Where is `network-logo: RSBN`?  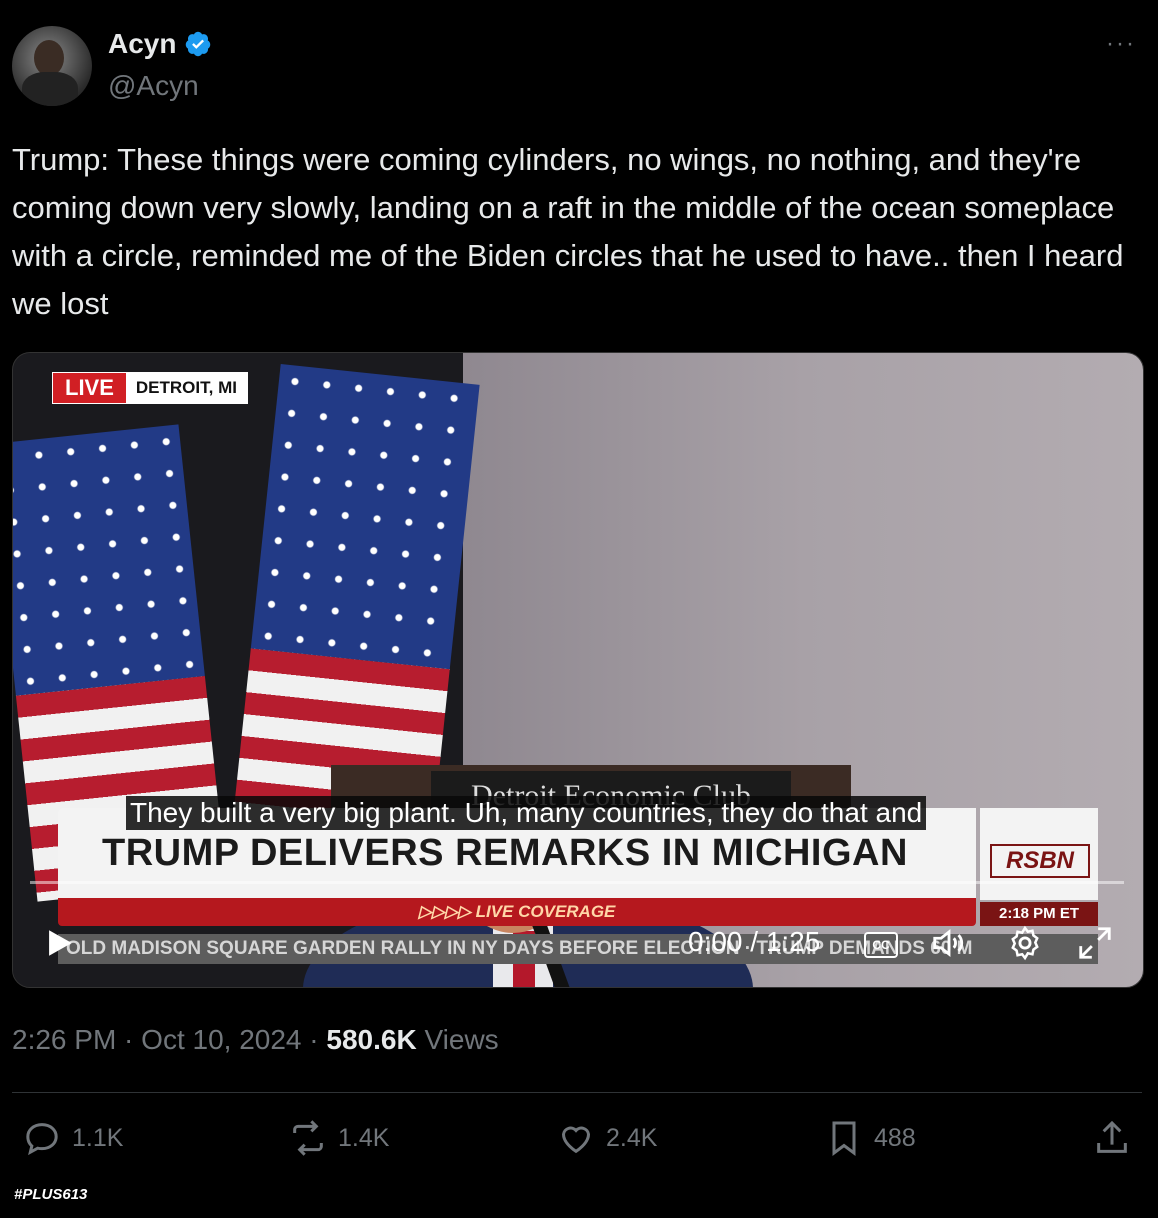
network-logo: RSBN is located at coordinates (1040, 861).